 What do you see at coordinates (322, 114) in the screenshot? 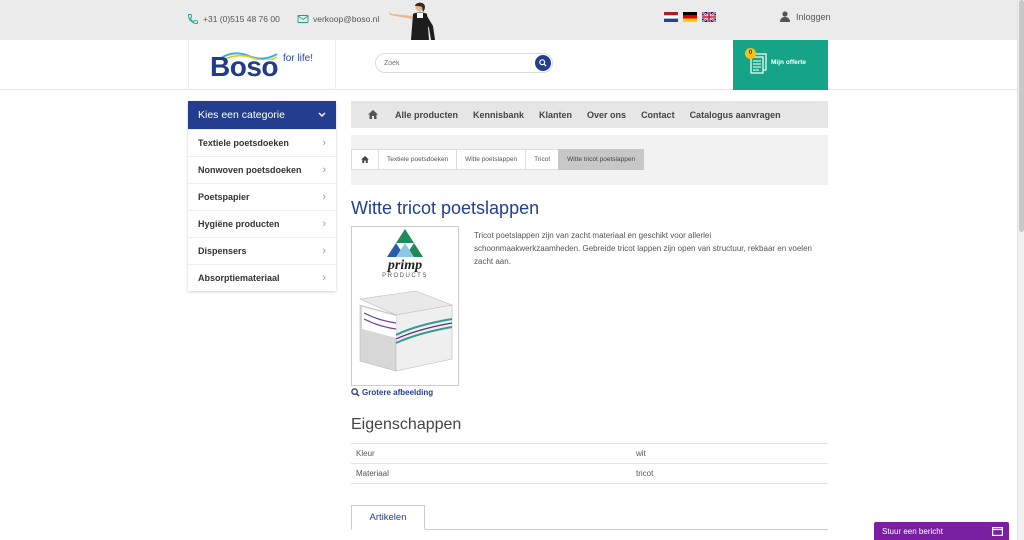
I see `chevron-down-icon` at bounding box center [322, 114].